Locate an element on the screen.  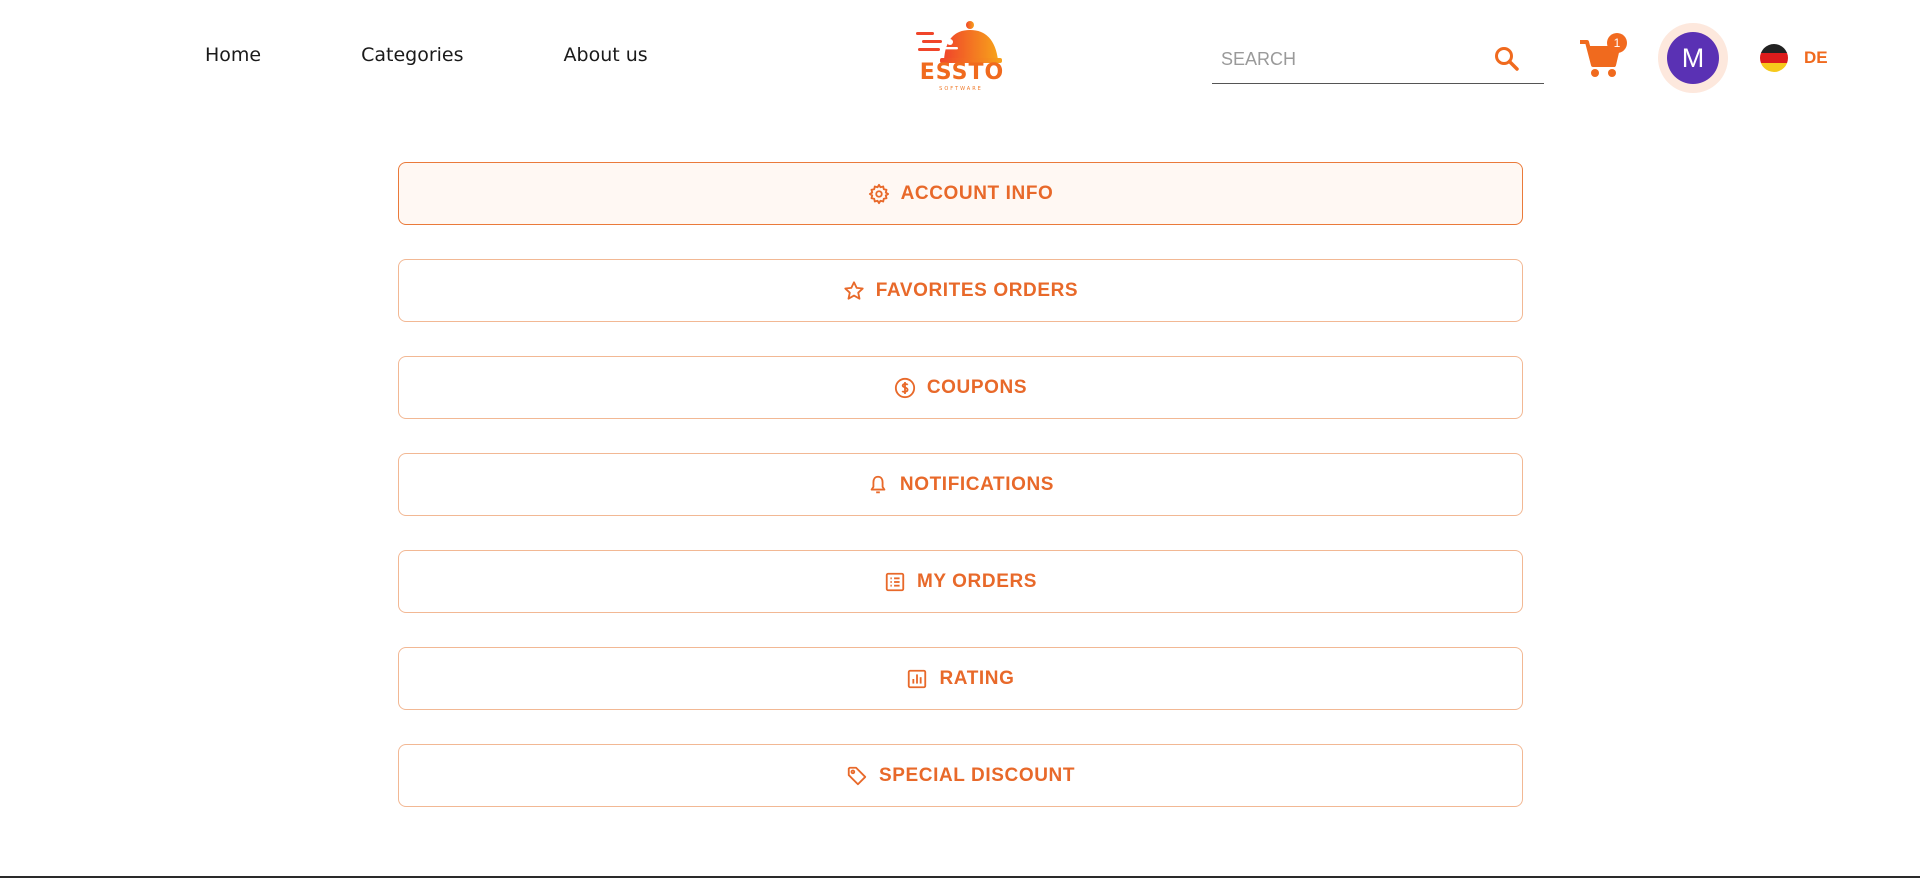
favorites-orders-button: FAVORITES ORDERS is located at coordinates (960, 290).